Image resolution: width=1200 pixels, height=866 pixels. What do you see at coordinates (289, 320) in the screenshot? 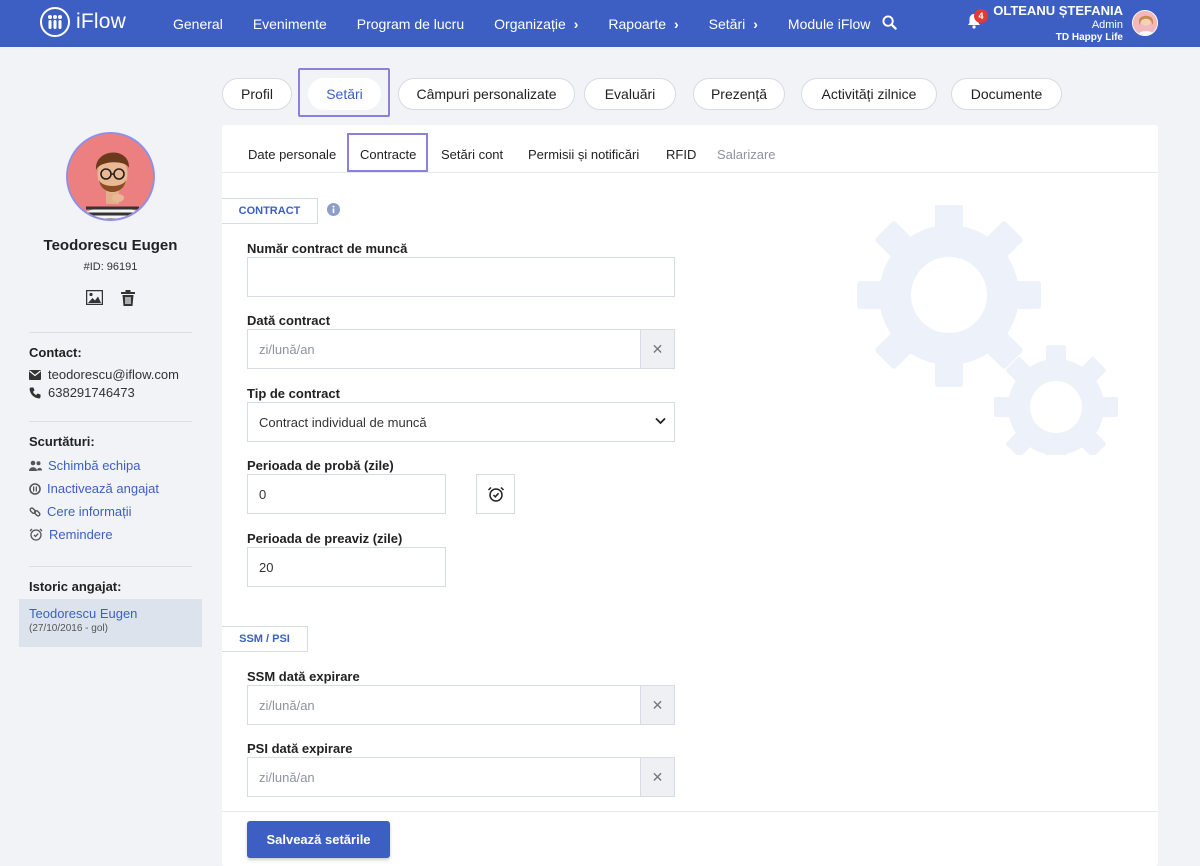
I see `contract-date-label: Dată contract` at bounding box center [289, 320].